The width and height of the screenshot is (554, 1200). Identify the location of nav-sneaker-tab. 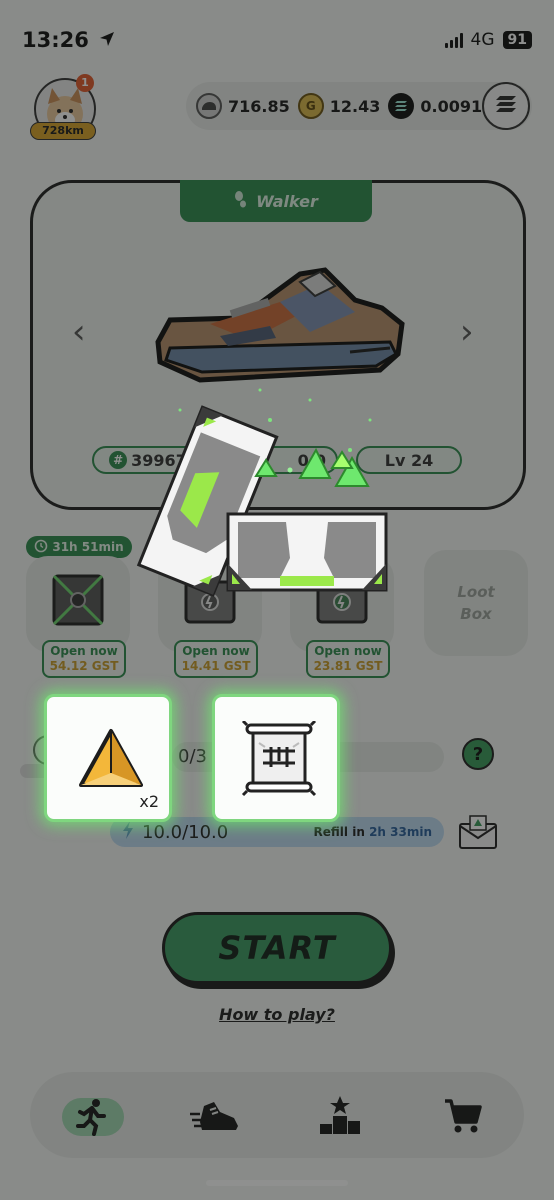
(215, 1119).